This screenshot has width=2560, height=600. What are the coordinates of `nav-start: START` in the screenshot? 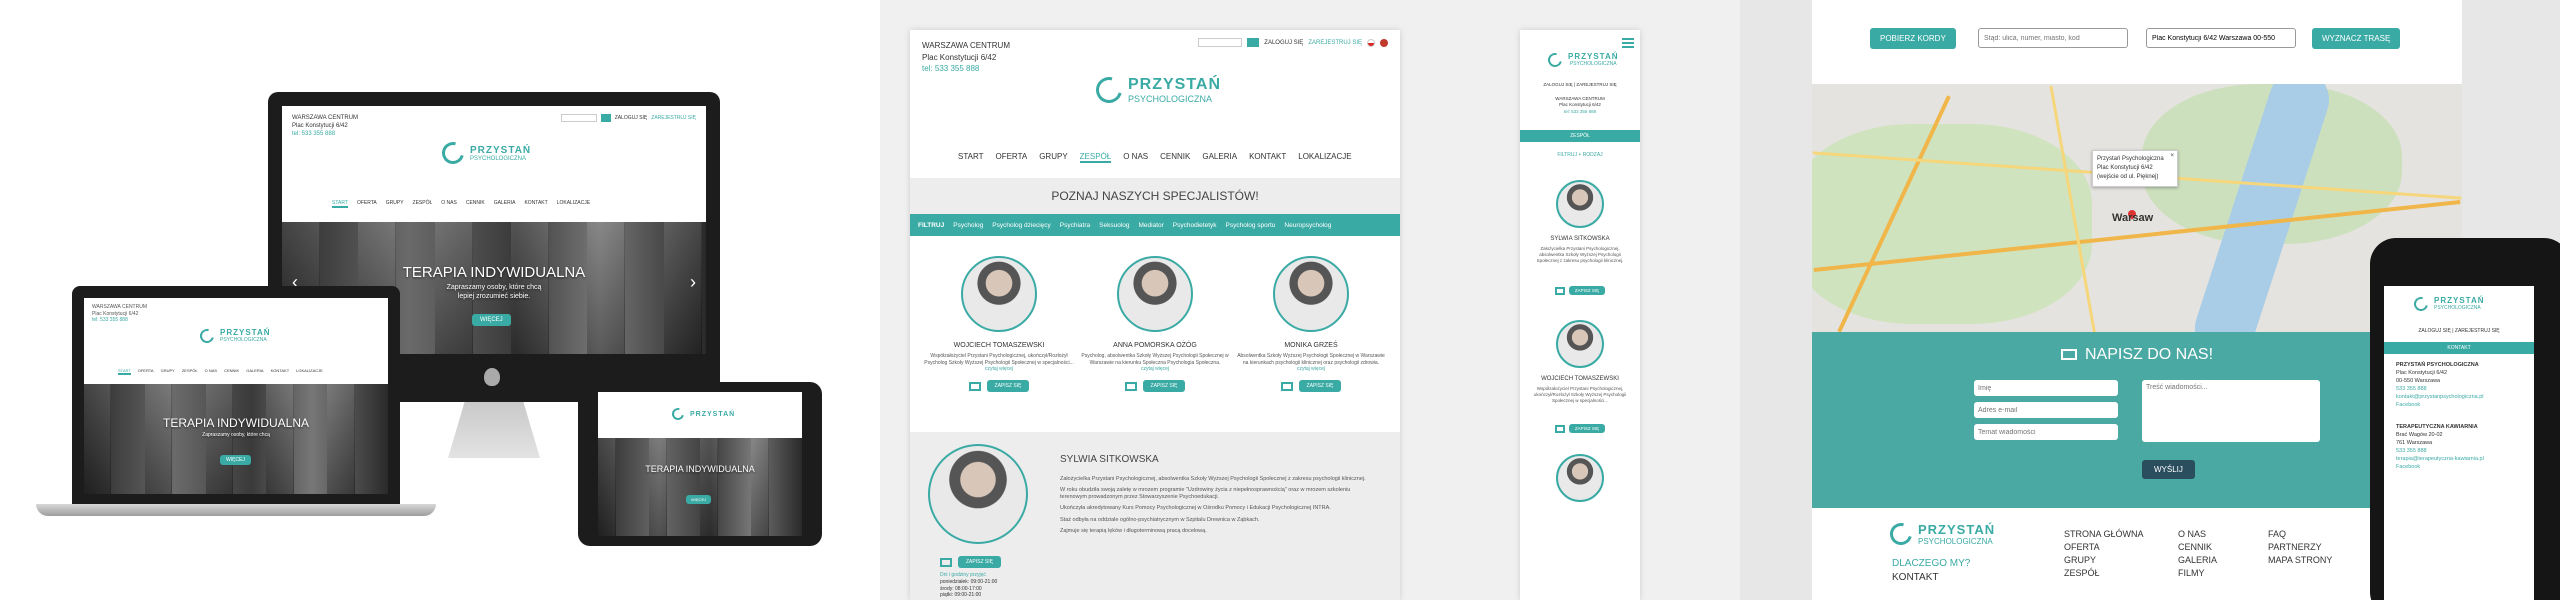 It's located at (340, 204).